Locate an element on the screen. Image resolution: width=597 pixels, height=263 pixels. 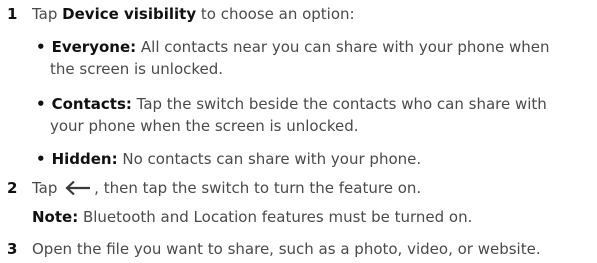
back-arrow-icon is located at coordinates (78, 190).